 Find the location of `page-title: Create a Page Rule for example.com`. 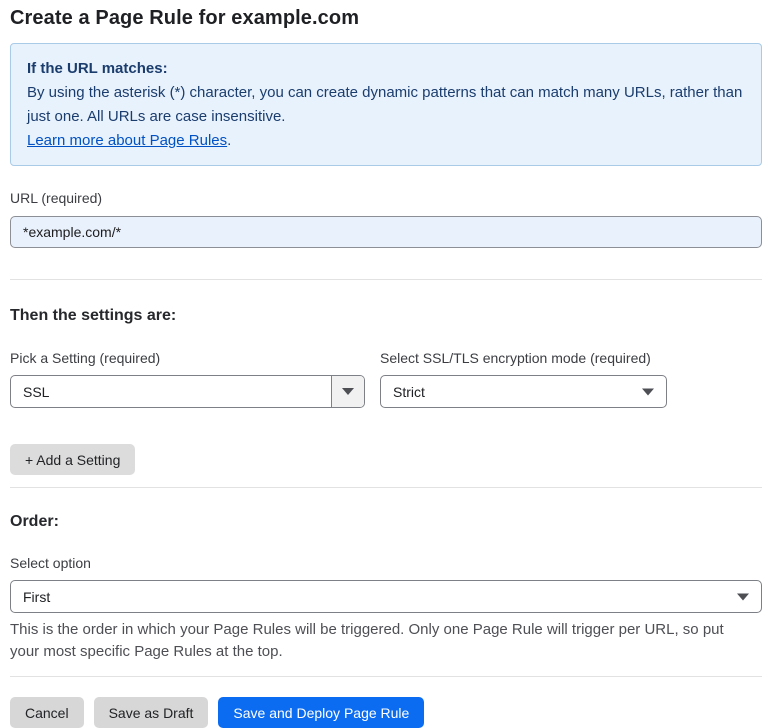

page-title: Create a Page Rule for example.com is located at coordinates (185, 18).